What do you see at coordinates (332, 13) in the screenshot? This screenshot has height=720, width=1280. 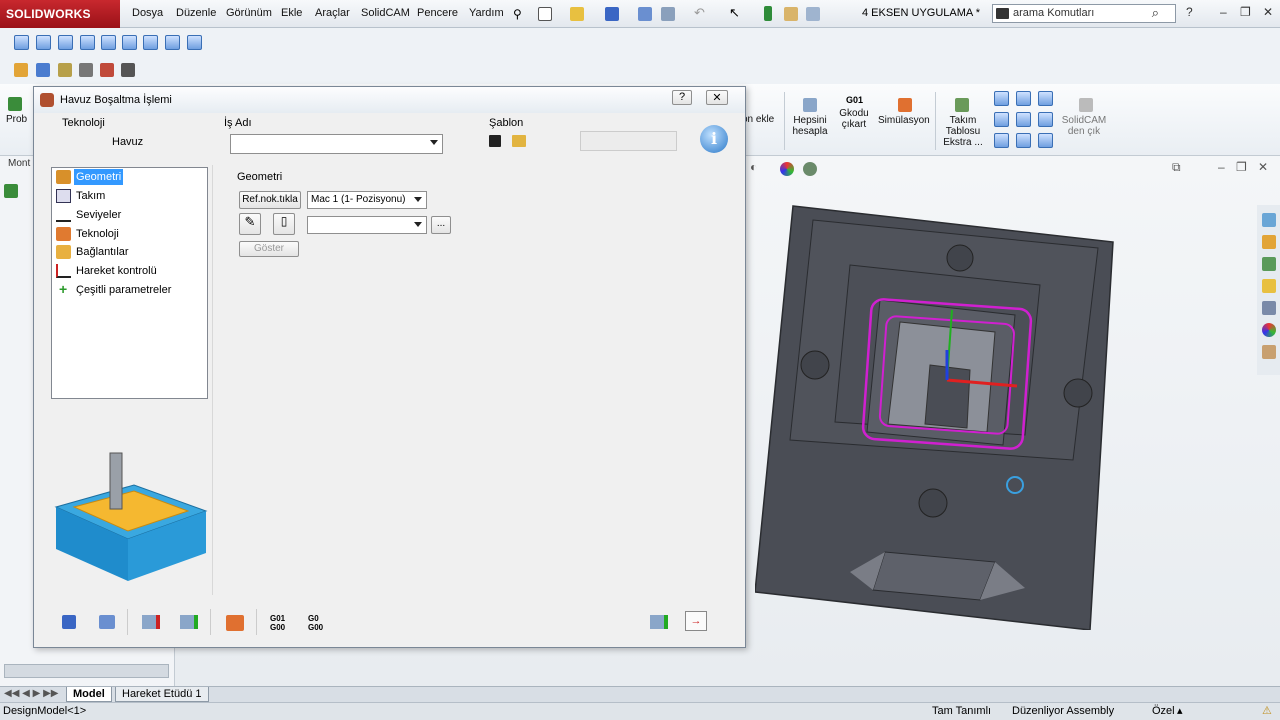 I see `menu-araclar: Araçlar` at bounding box center [332, 13].